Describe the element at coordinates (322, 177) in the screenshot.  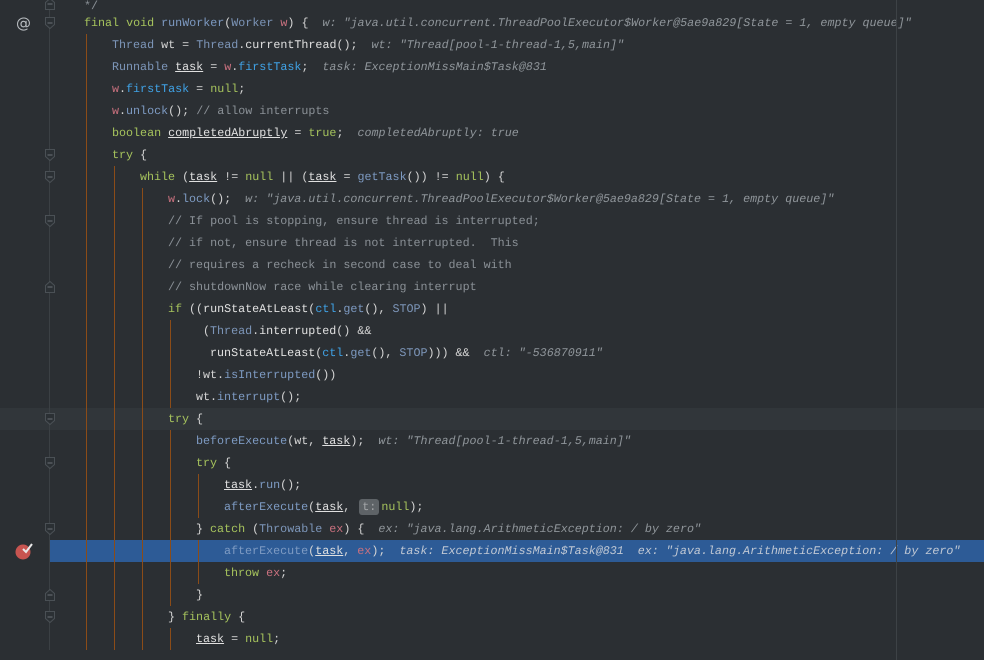
I see `code-text: while (task != null || (task = getTask()) != null) {` at that location.